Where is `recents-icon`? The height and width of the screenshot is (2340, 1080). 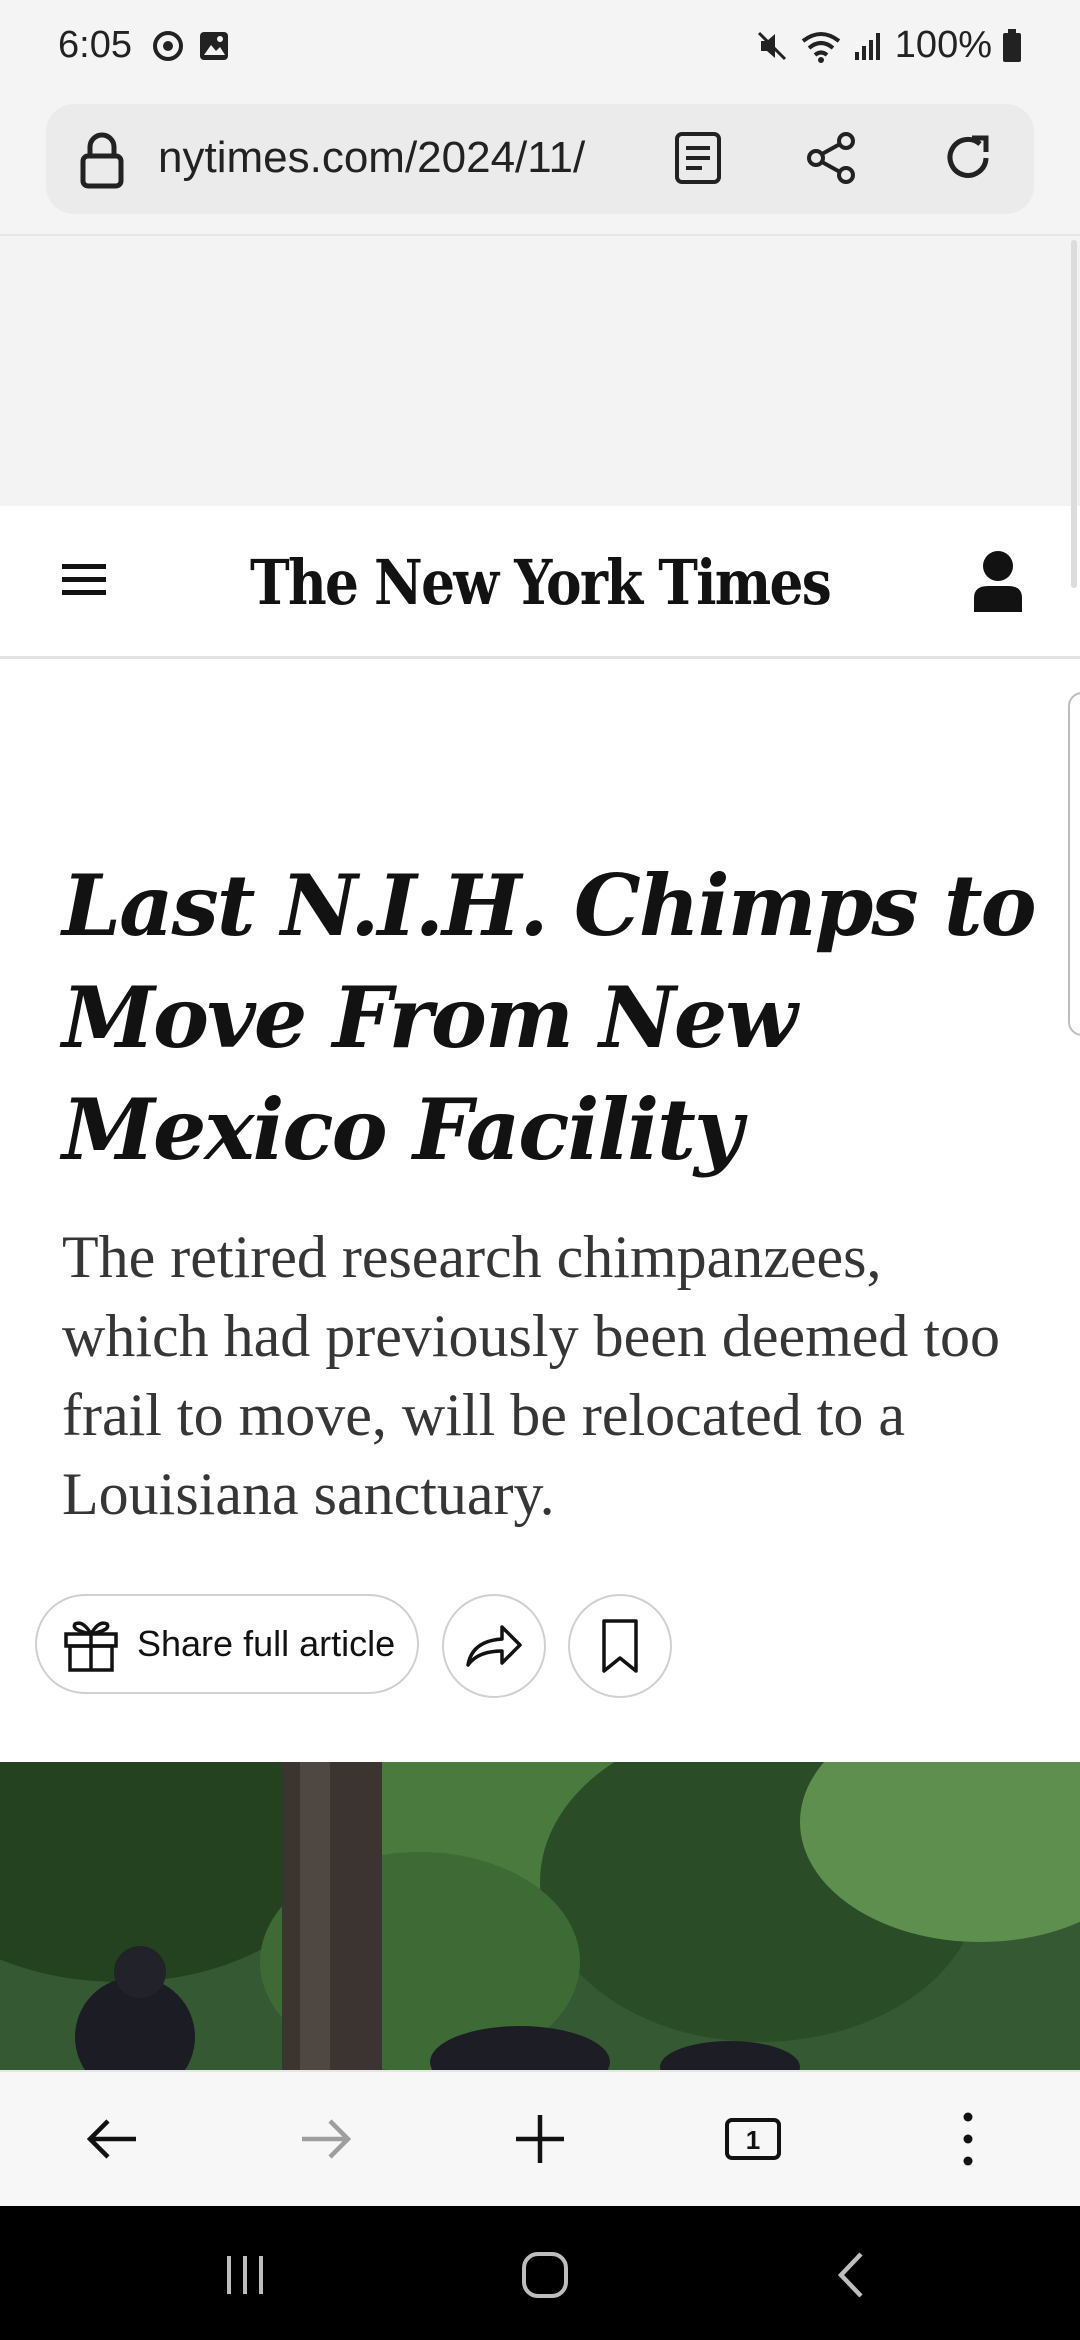
recents-icon is located at coordinates (245, 2275).